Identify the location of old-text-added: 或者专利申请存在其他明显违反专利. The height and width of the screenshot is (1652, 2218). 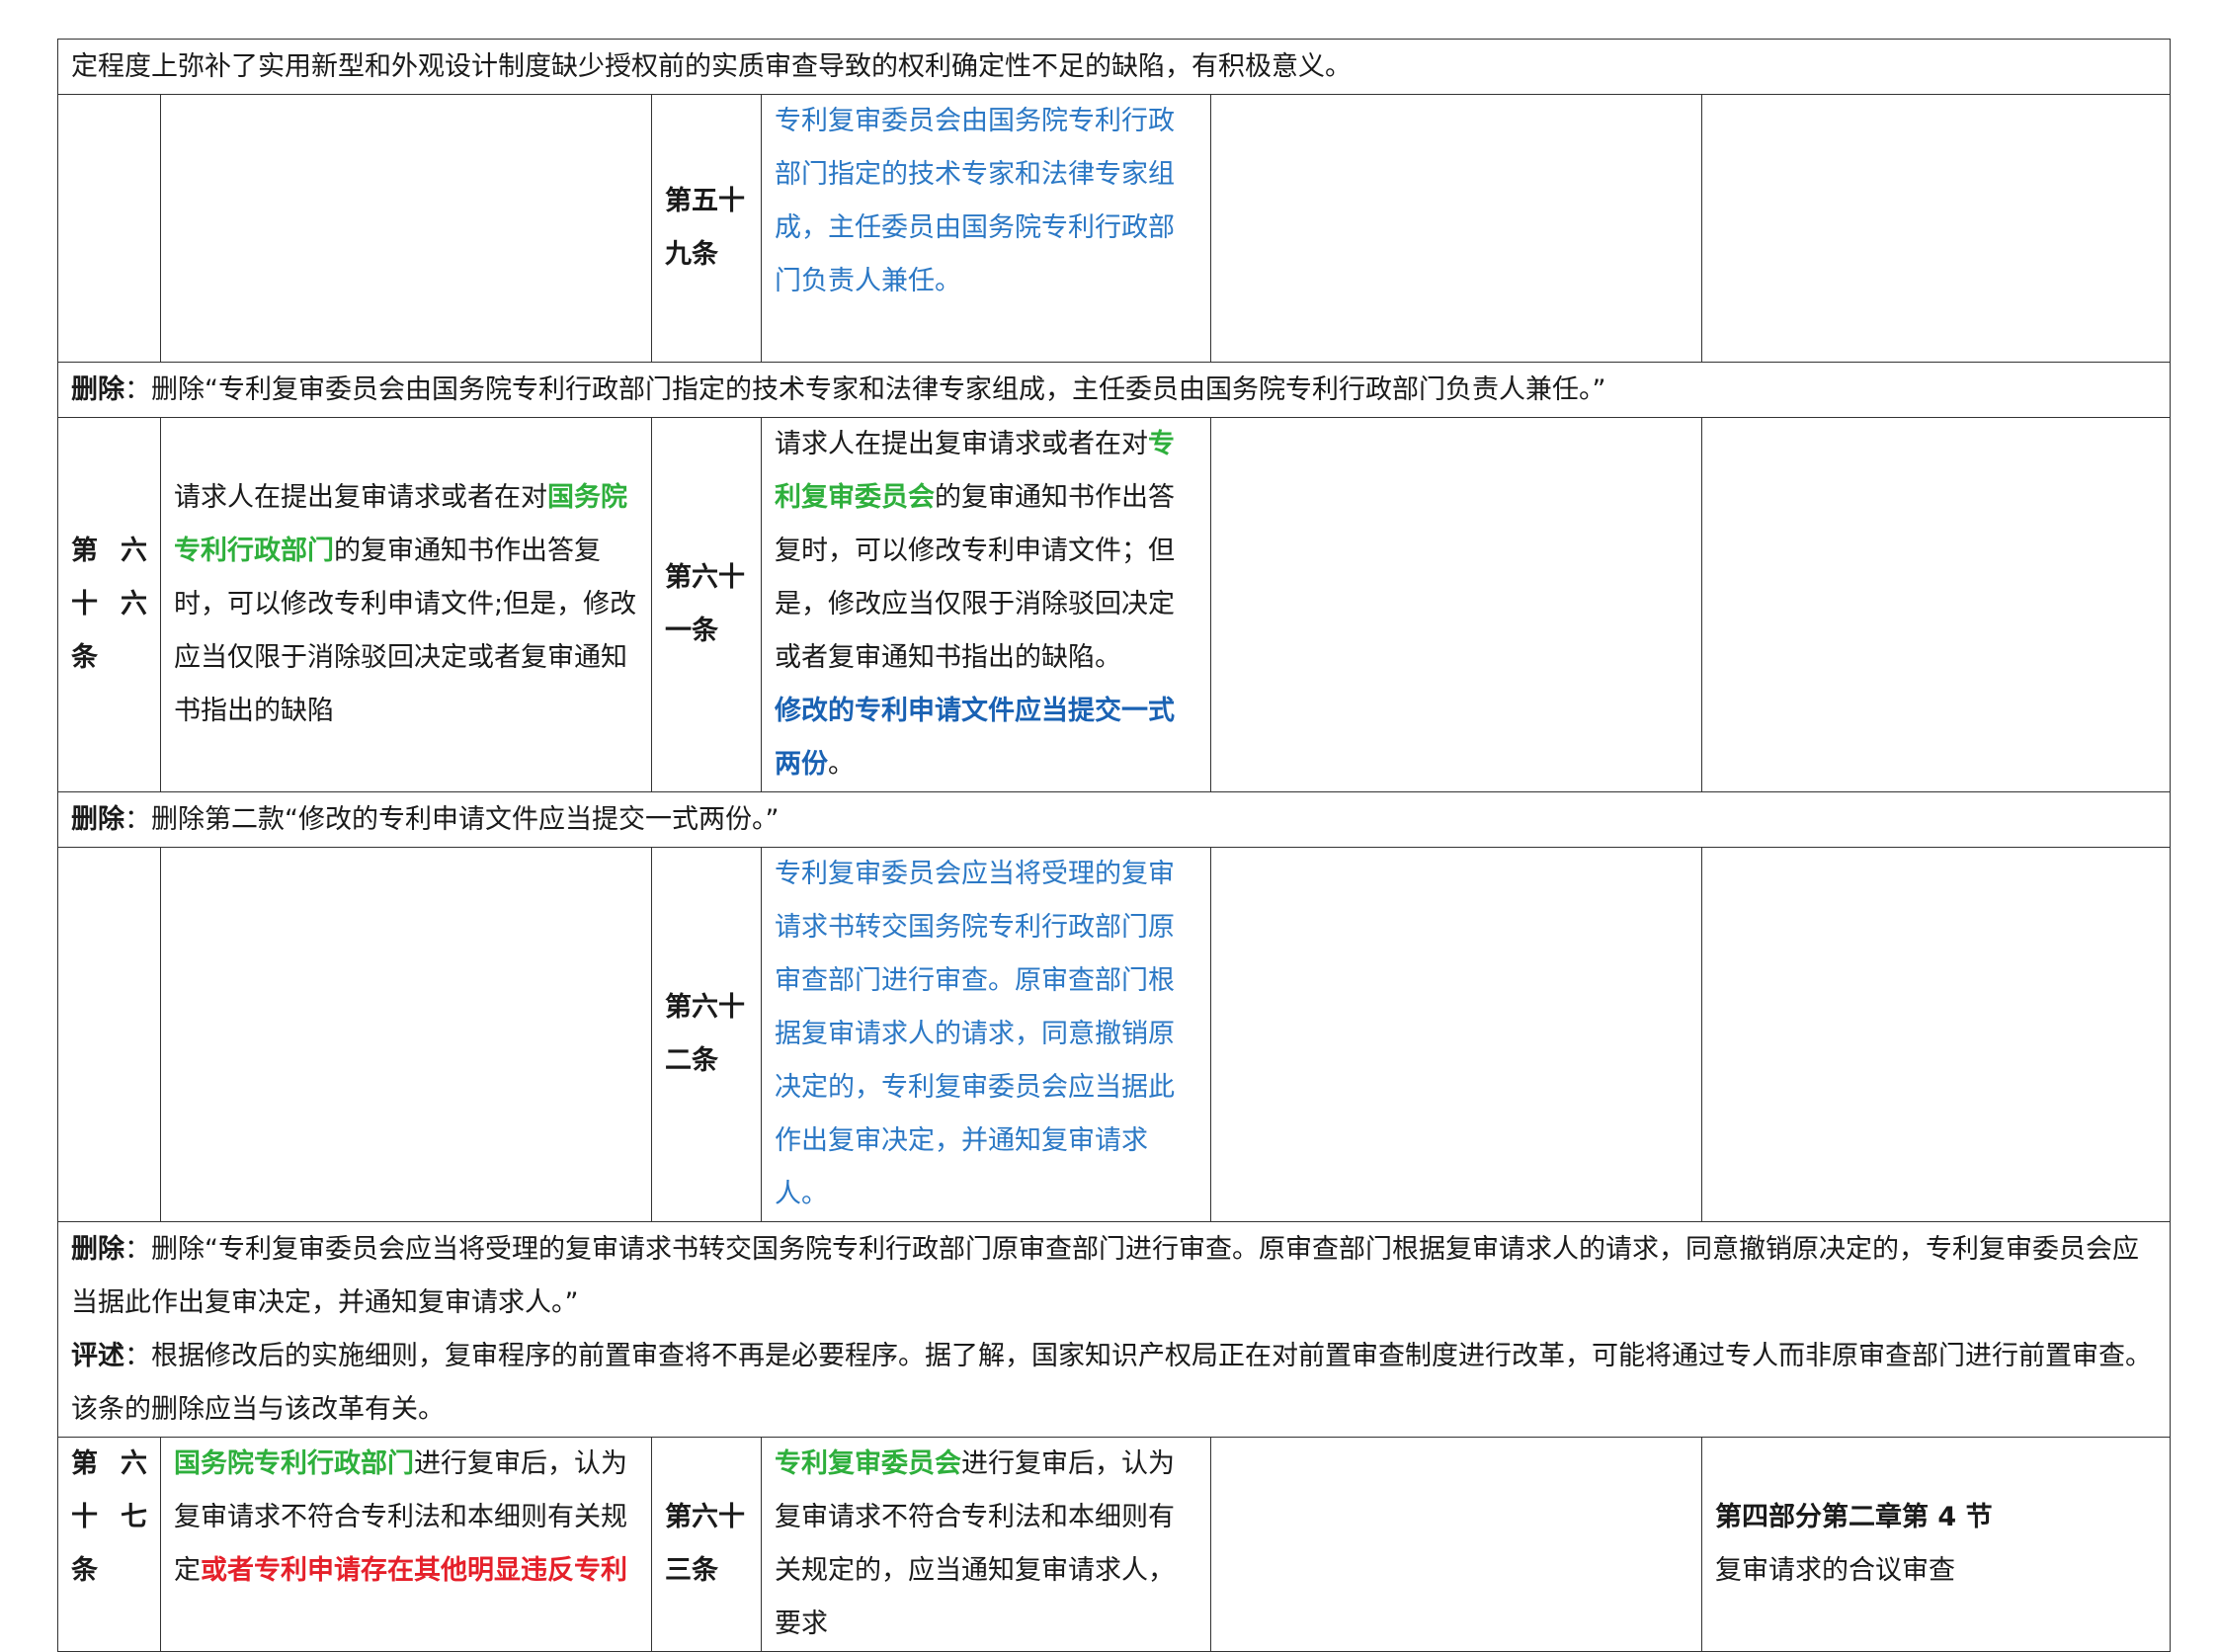
(414, 1570).